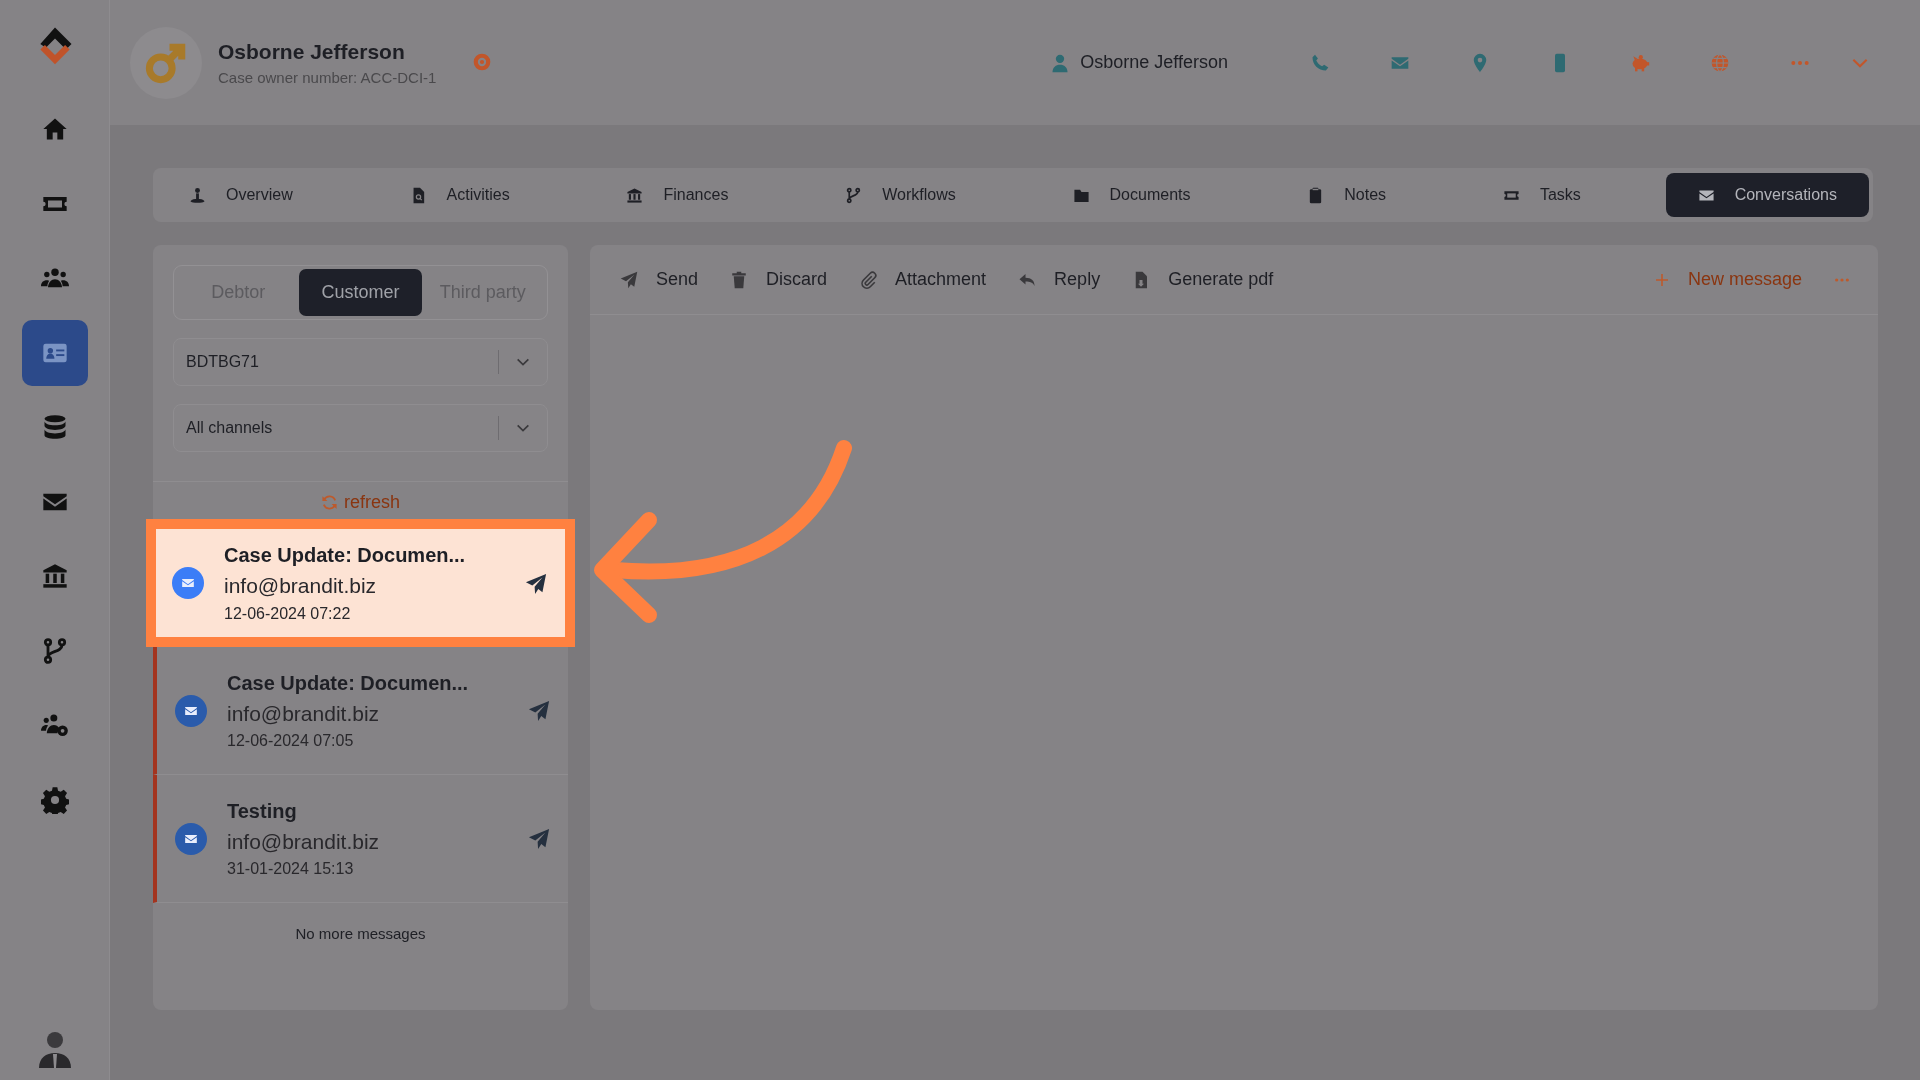  What do you see at coordinates (1661, 279) in the screenshot?
I see `plus-icon` at bounding box center [1661, 279].